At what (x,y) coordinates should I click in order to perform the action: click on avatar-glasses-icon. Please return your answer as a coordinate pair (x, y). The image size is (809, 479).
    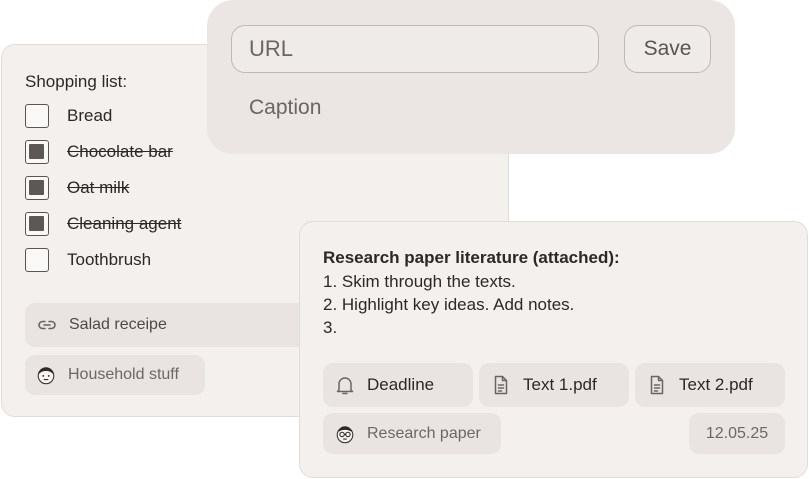
    Looking at the image, I should click on (345, 434).